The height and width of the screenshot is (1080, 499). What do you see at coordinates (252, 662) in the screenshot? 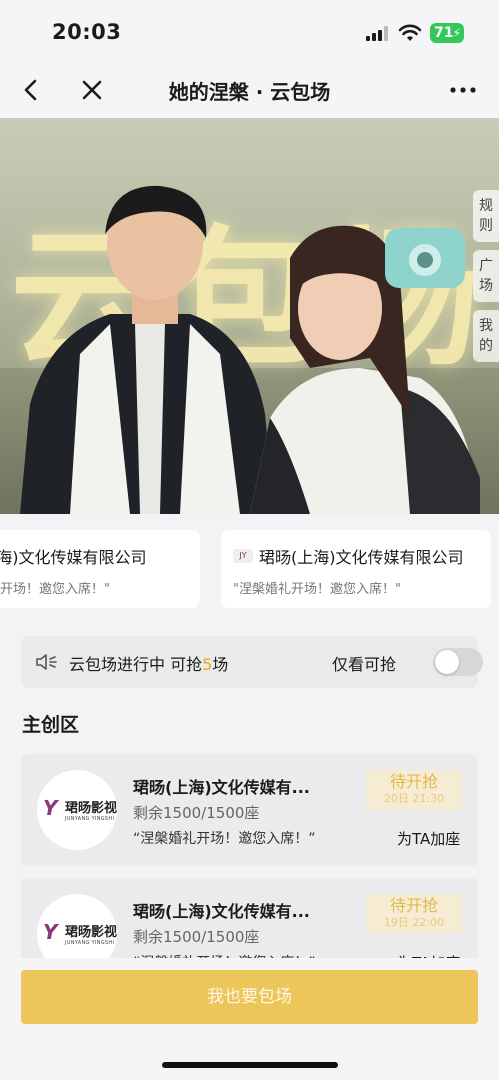
I see `status-filter-bar: 云包场进行中 可抢5场 仅看可抢` at bounding box center [252, 662].